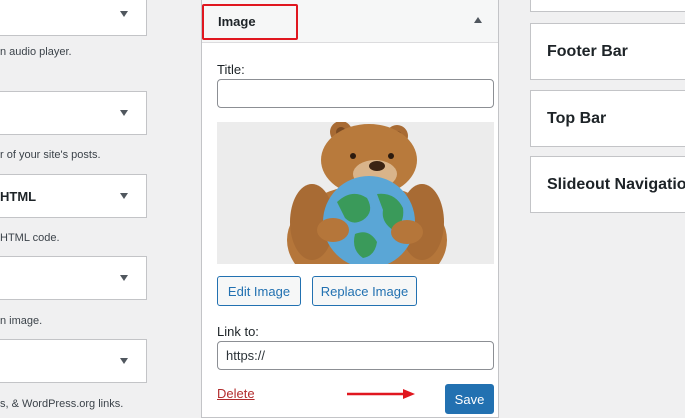 This screenshot has height=418, width=685. I want to click on widget-description: r of your site's posts., so click(50, 155).